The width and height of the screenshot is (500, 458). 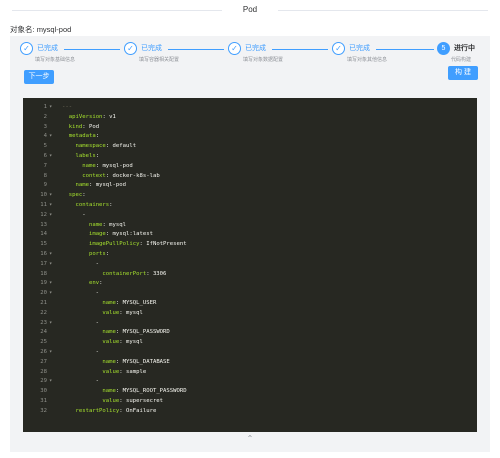 What do you see at coordinates (443, 48) in the screenshot?
I see `step-number: 5` at bounding box center [443, 48].